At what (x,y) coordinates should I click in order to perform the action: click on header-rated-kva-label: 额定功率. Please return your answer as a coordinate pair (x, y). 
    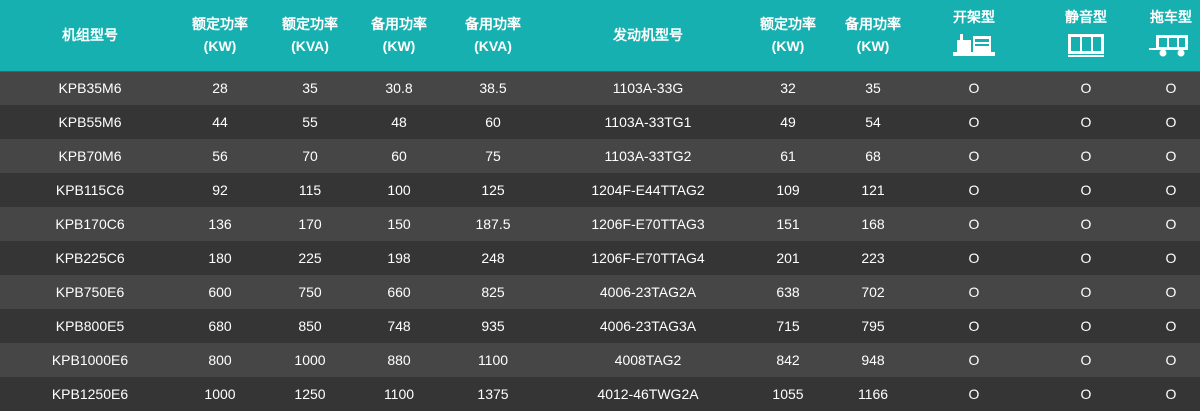
    Looking at the image, I should click on (310, 24).